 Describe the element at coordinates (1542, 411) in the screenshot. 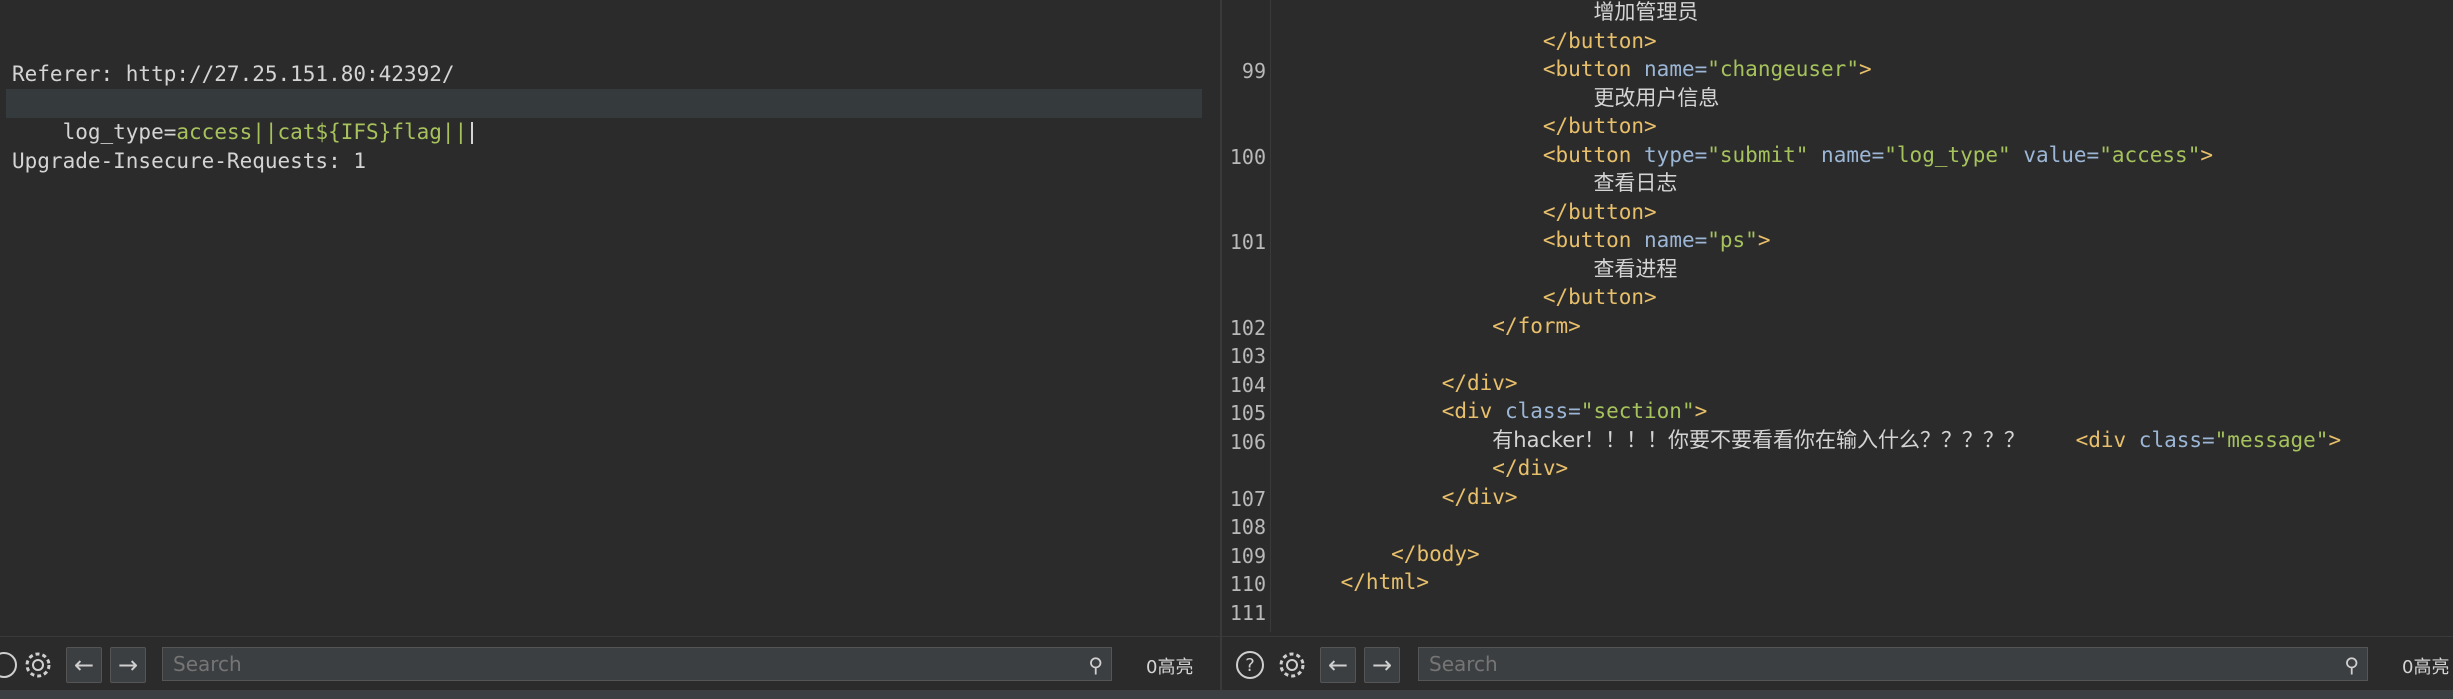

I see `code-token: class=` at that location.